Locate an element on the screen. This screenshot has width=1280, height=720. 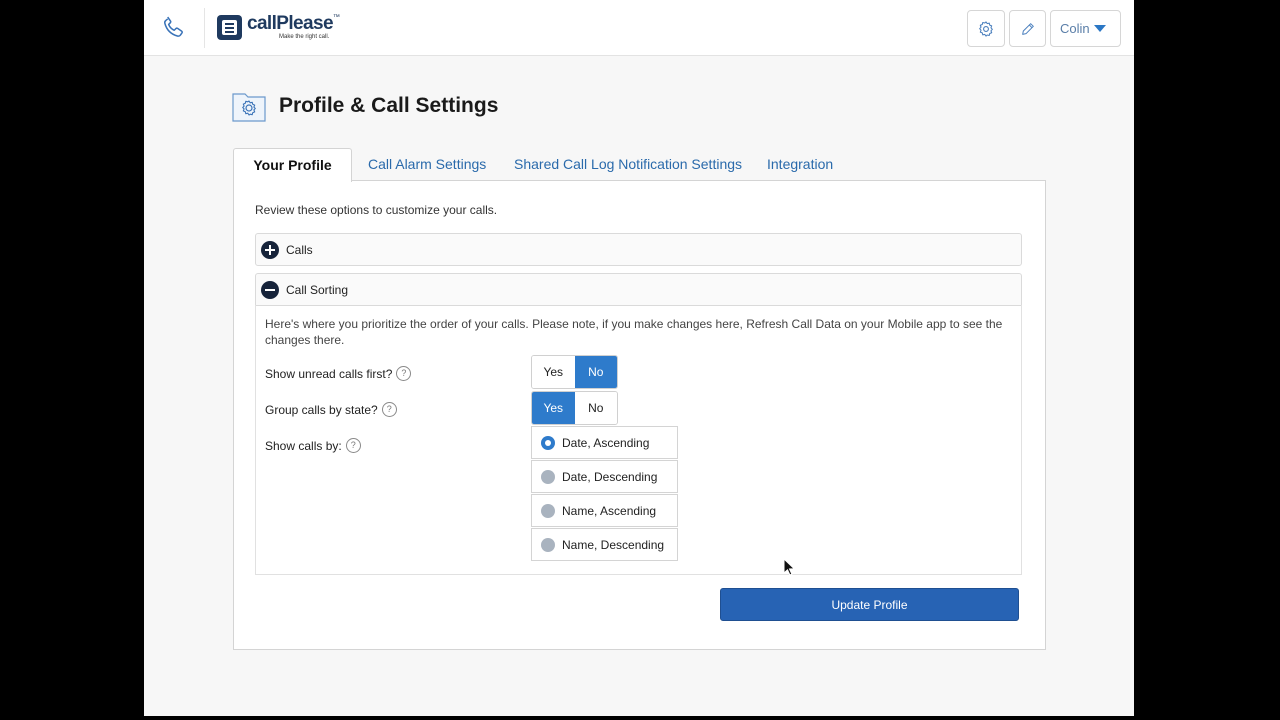
radio-date-ascending: Date, Ascending is located at coordinates (604, 442).